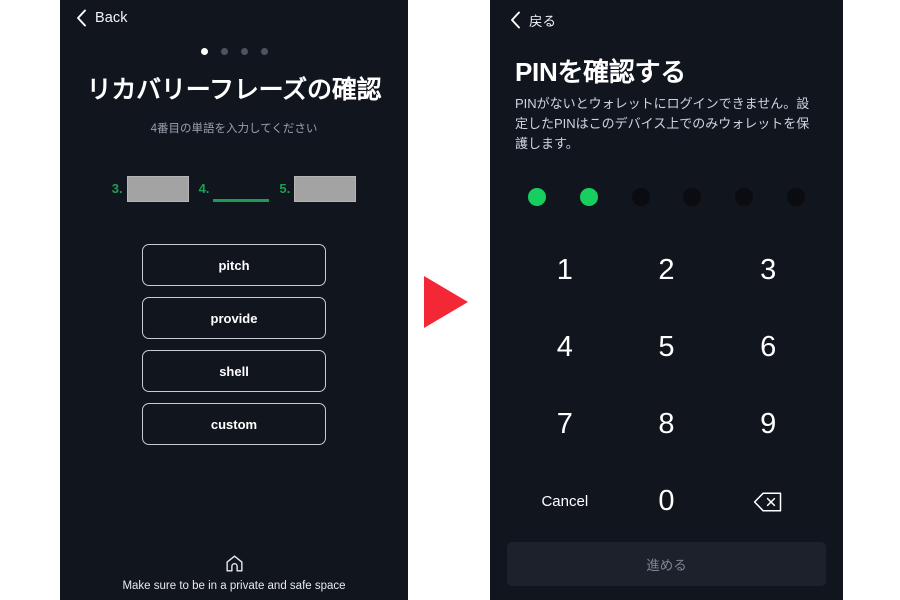 The image size is (900, 600). I want to click on word-slot-row: 3. 4. 5., so click(234, 189).